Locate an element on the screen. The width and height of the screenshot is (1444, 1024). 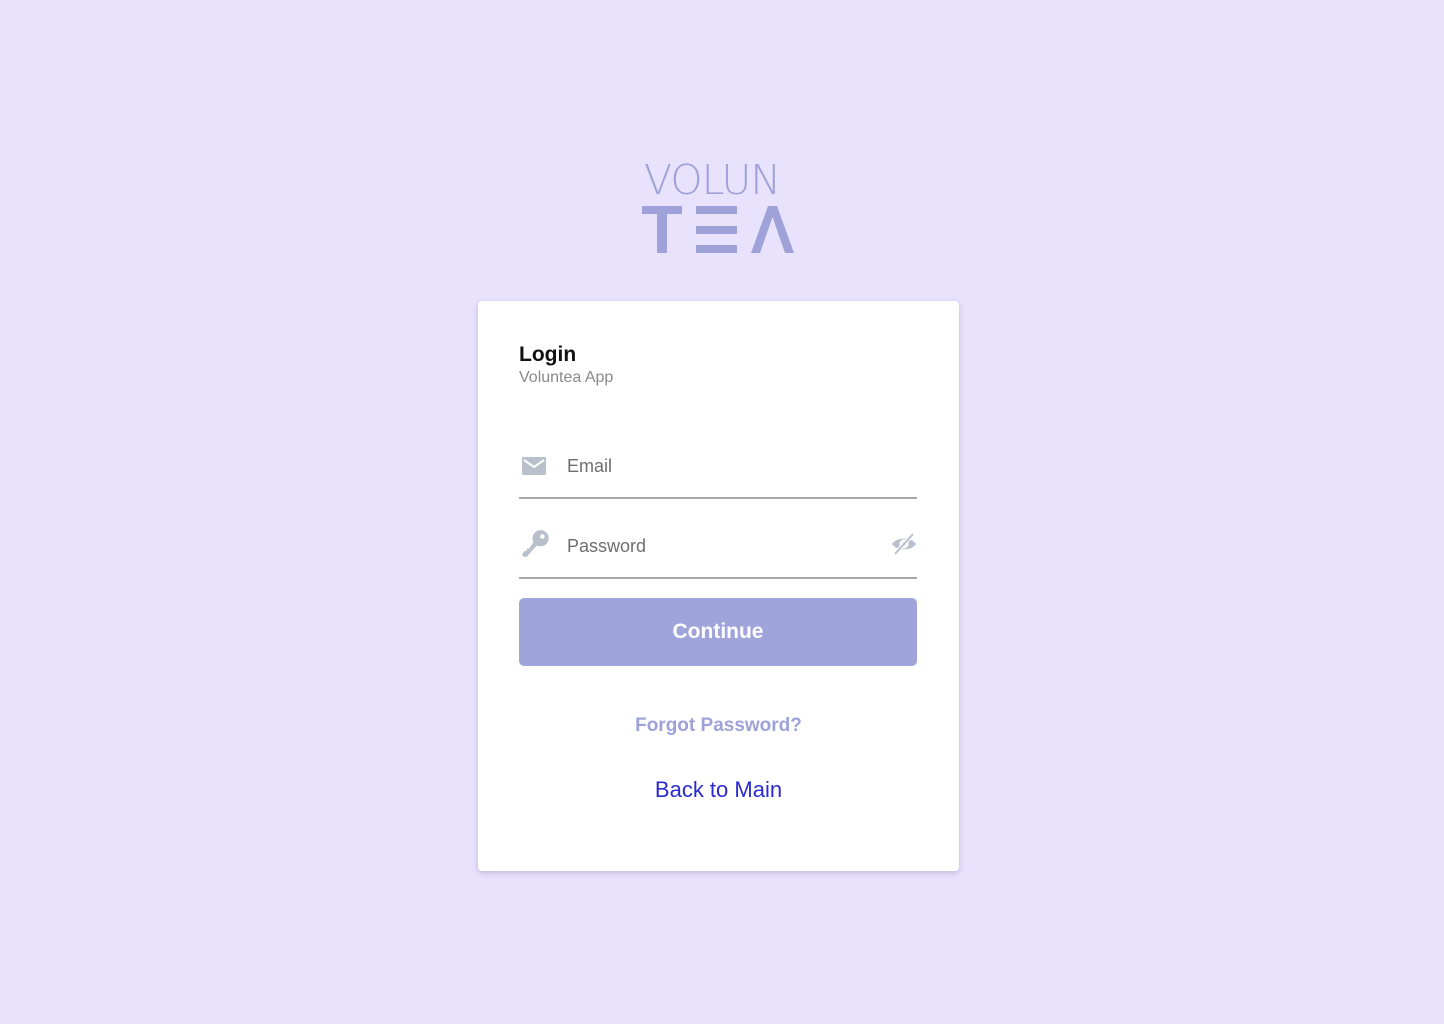
password-field is located at coordinates (718, 553).